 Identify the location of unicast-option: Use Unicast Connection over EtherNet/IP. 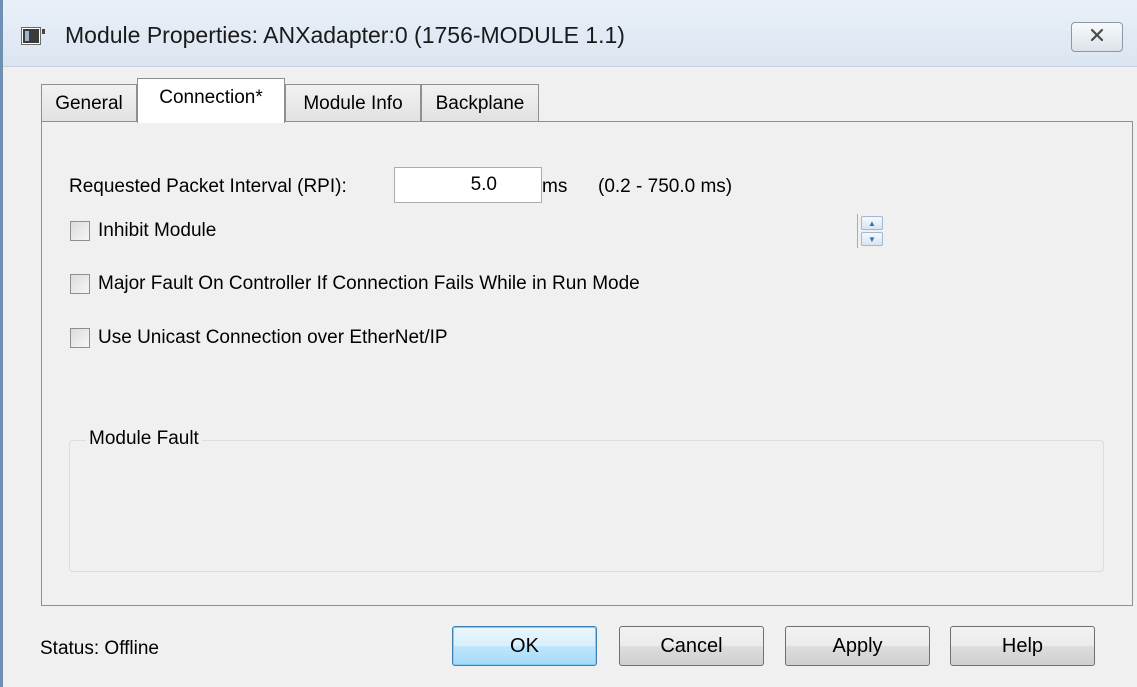
(259, 338).